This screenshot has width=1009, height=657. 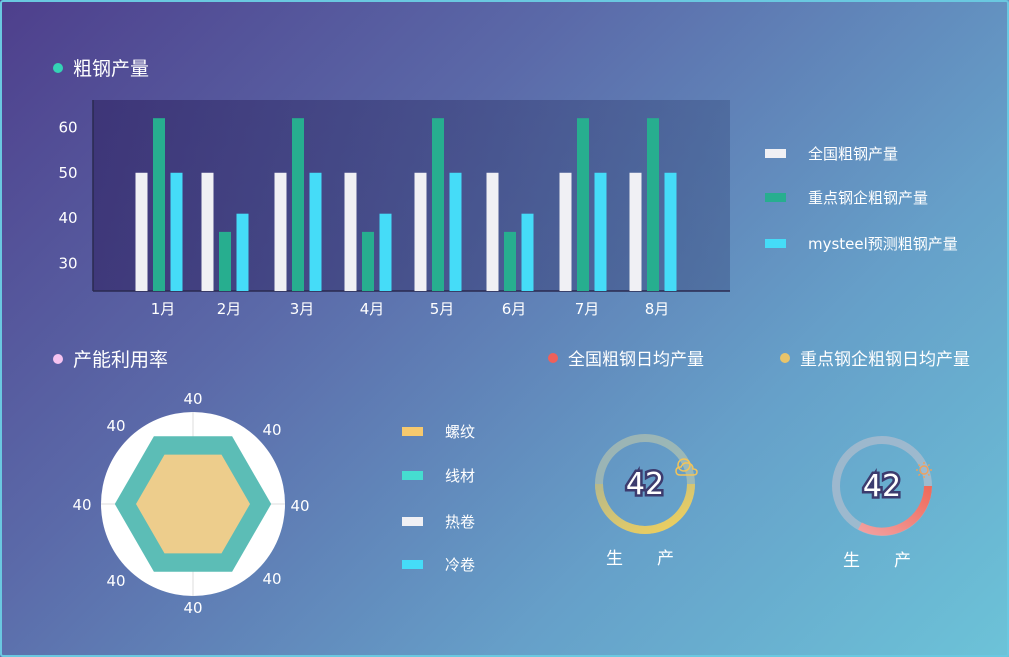 What do you see at coordinates (853, 154) in the screenshot?
I see `legend-label: 全国粗钢产量` at bounding box center [853, 154].